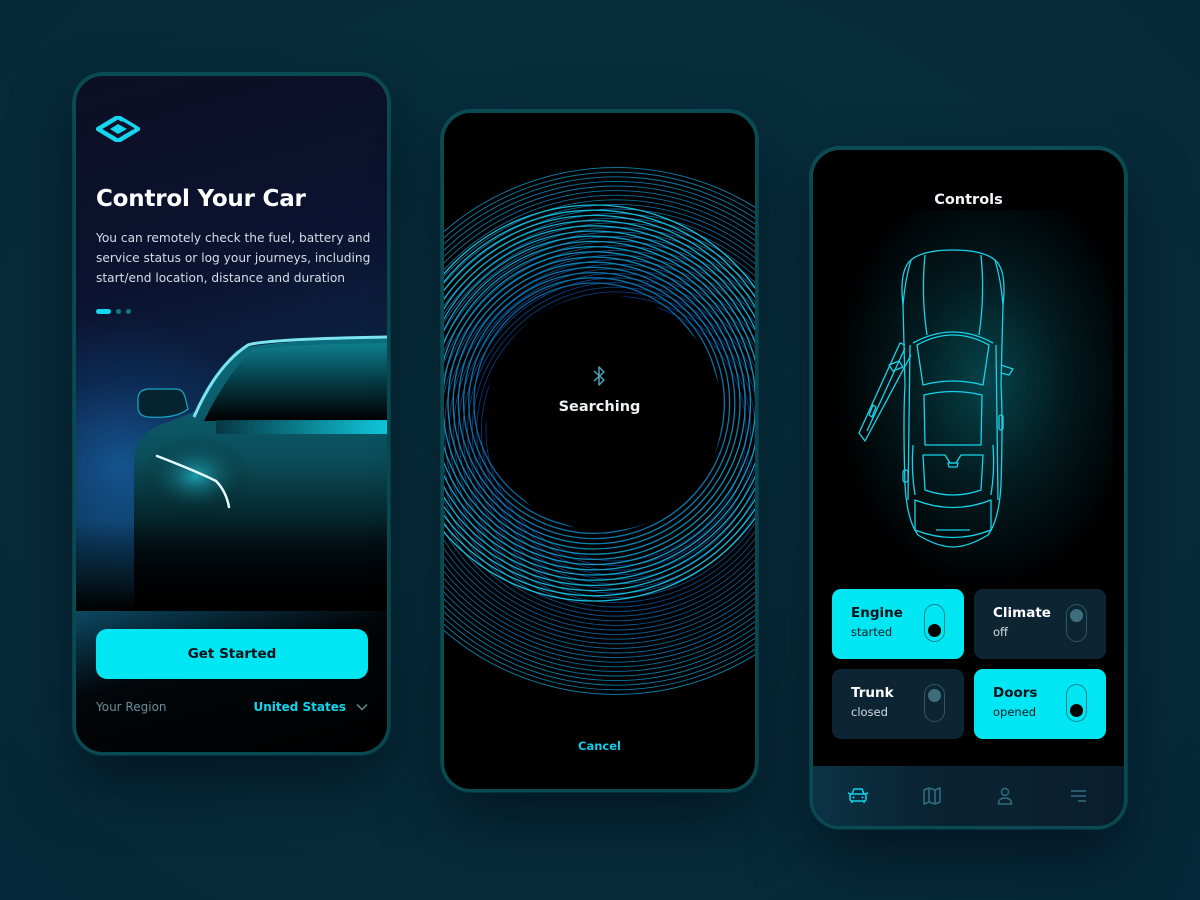  Describe the element at coordinates (898, 624) in the screenshot. I see `control-tile-engine: Engine started` at that location.